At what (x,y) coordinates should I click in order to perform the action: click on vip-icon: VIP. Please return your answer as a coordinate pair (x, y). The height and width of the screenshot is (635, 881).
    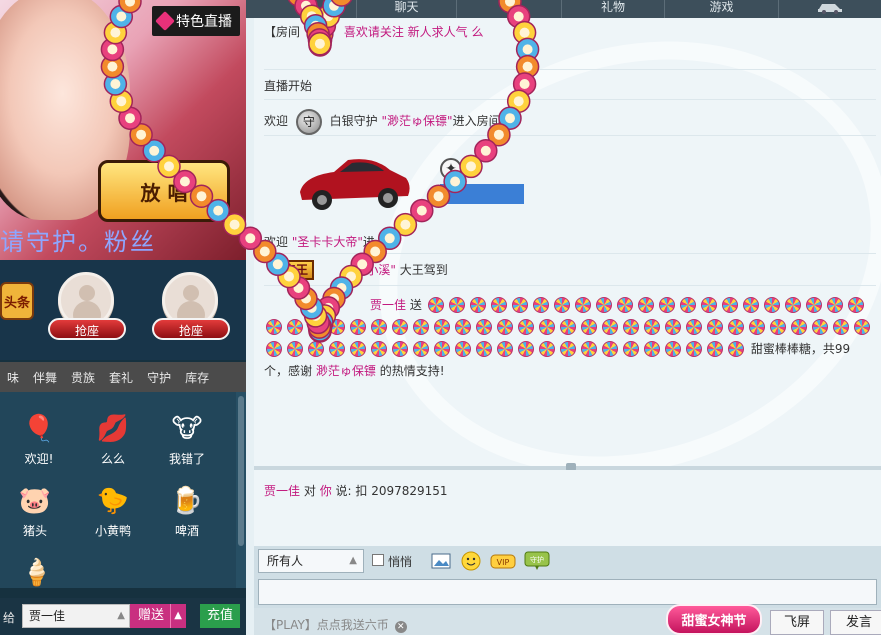
    Looking at the image, I should click on (503, 561).